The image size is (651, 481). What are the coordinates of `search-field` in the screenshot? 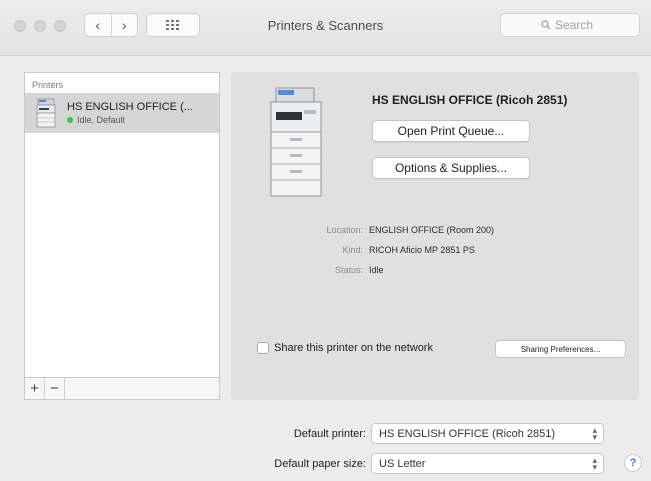 It's located at (570, 25).